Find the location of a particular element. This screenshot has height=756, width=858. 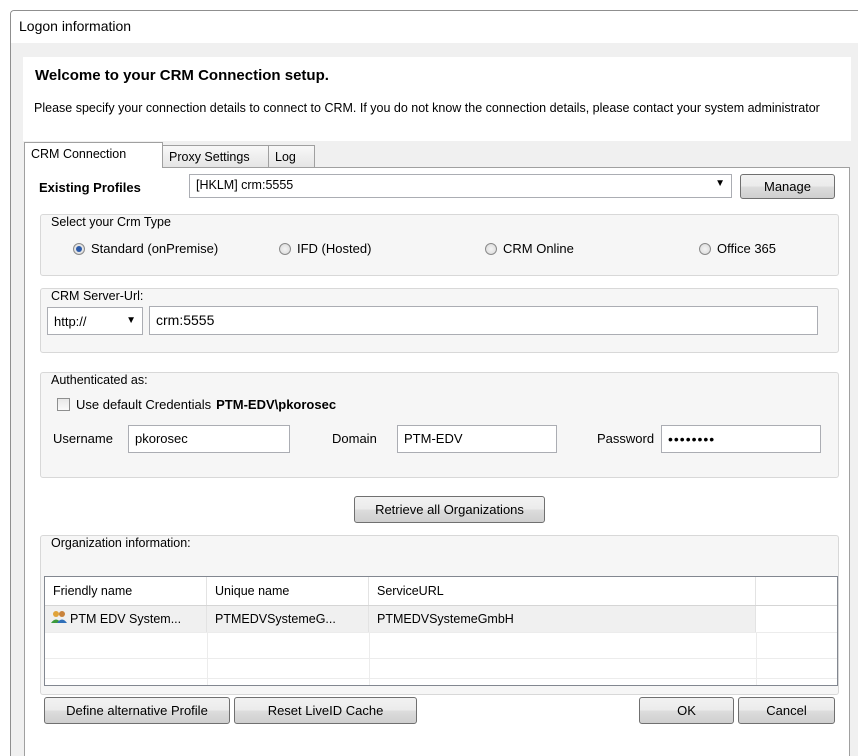

column-friendly-name: Friendly name is located at coordinates (126, 591).